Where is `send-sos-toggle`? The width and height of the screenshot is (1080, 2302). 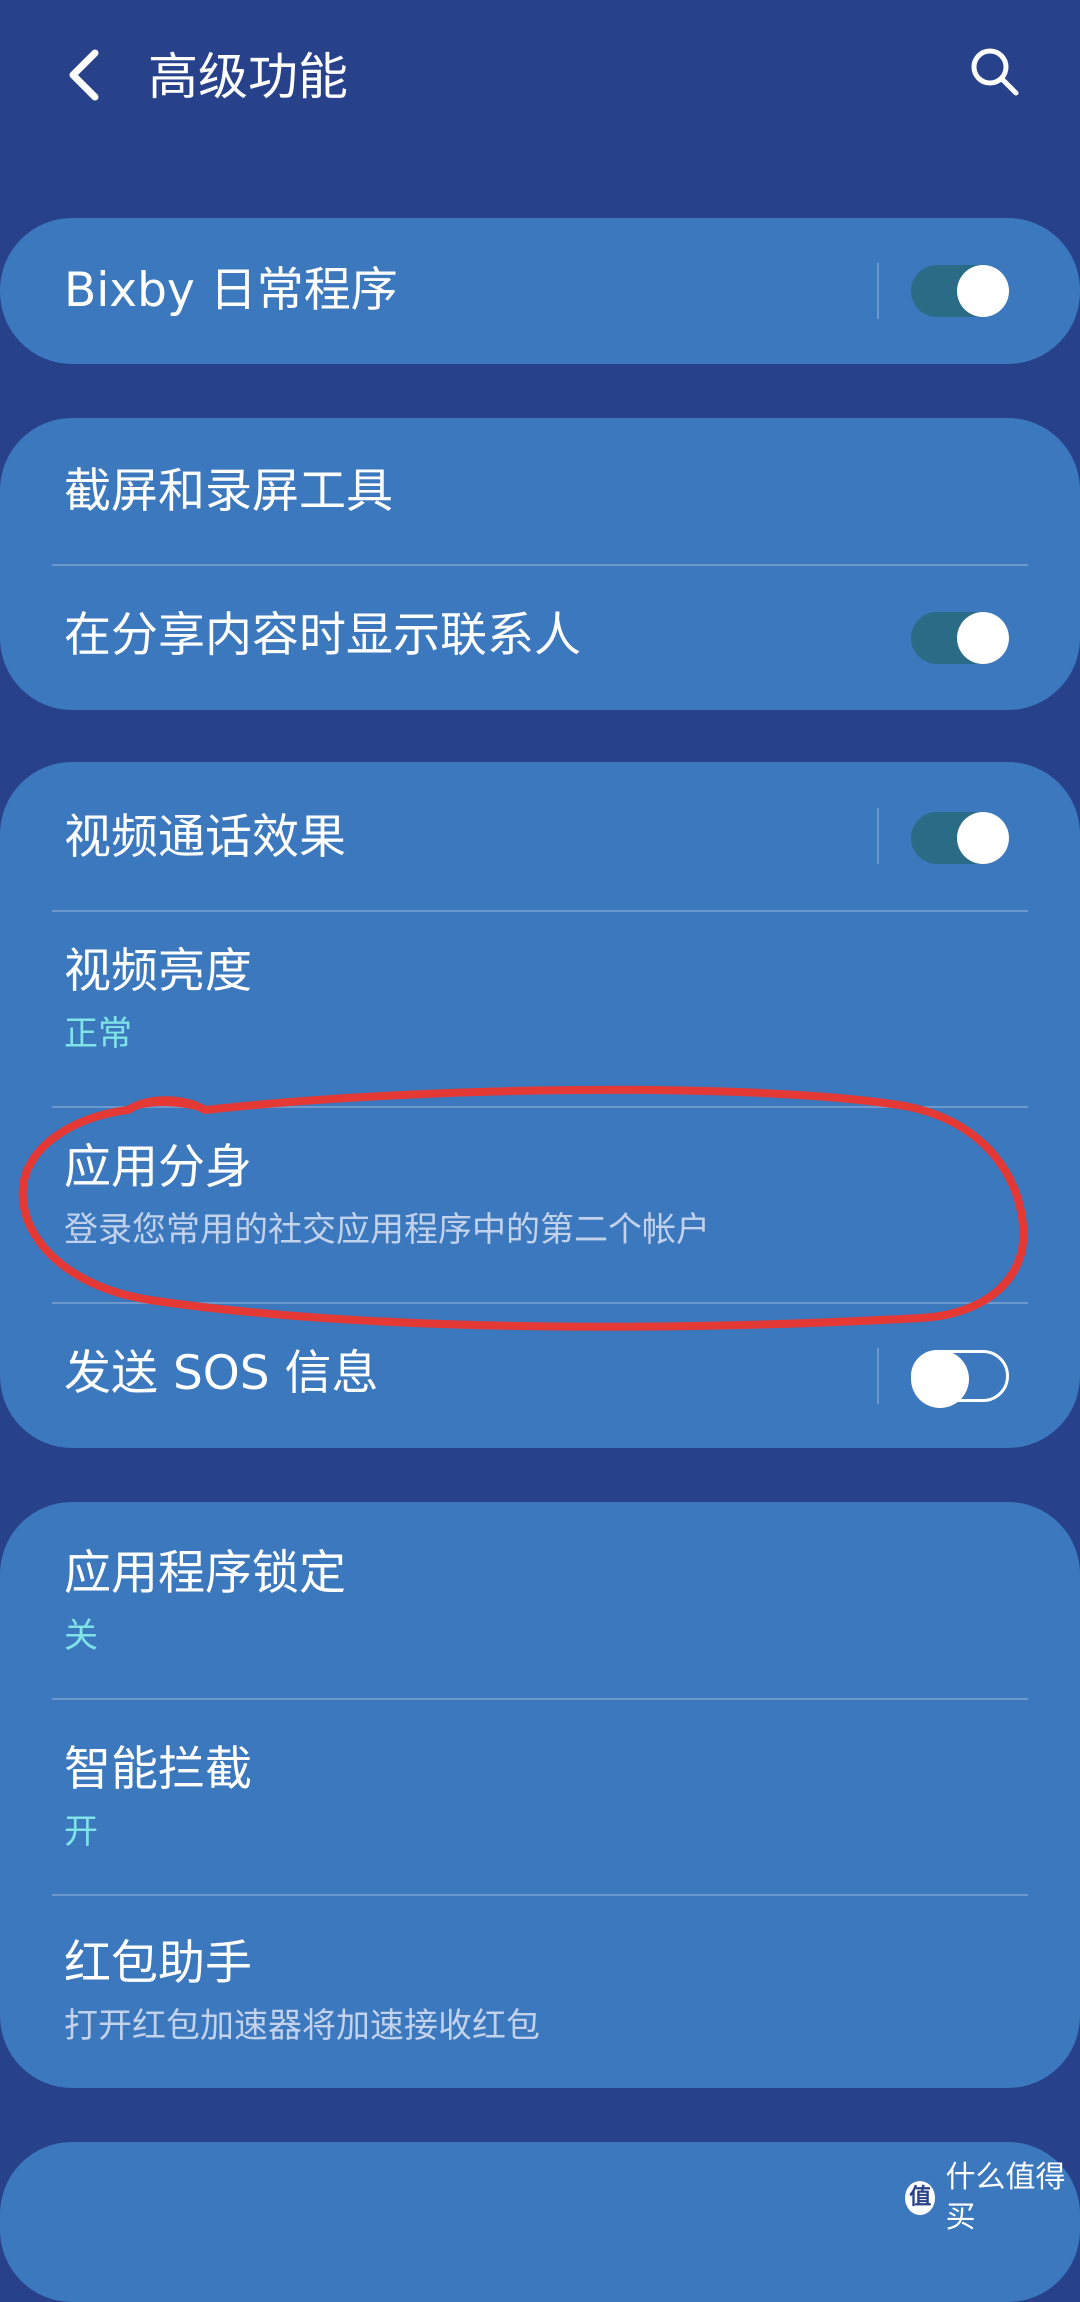
send-sos-toggle is located at coordinates (960, 1379).